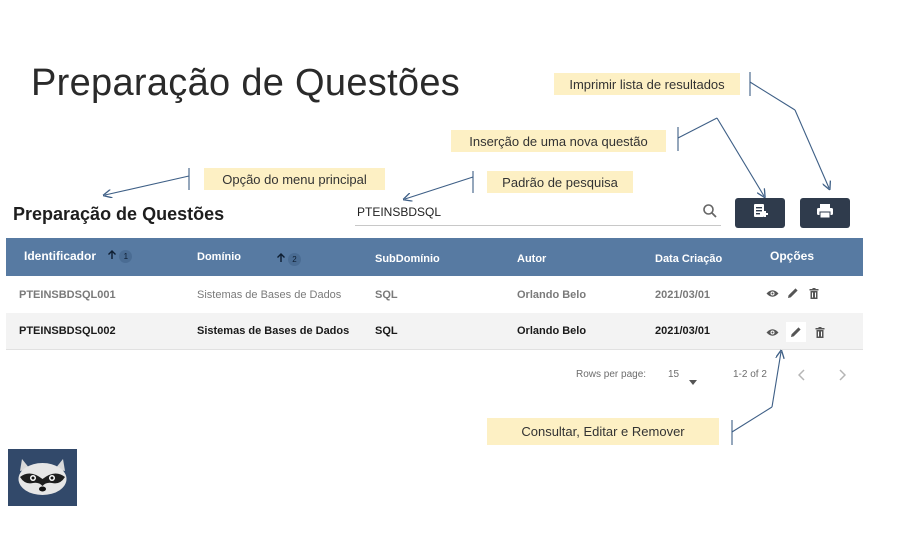  I want to click on column-dominio: Domínio, so click(219, 257).